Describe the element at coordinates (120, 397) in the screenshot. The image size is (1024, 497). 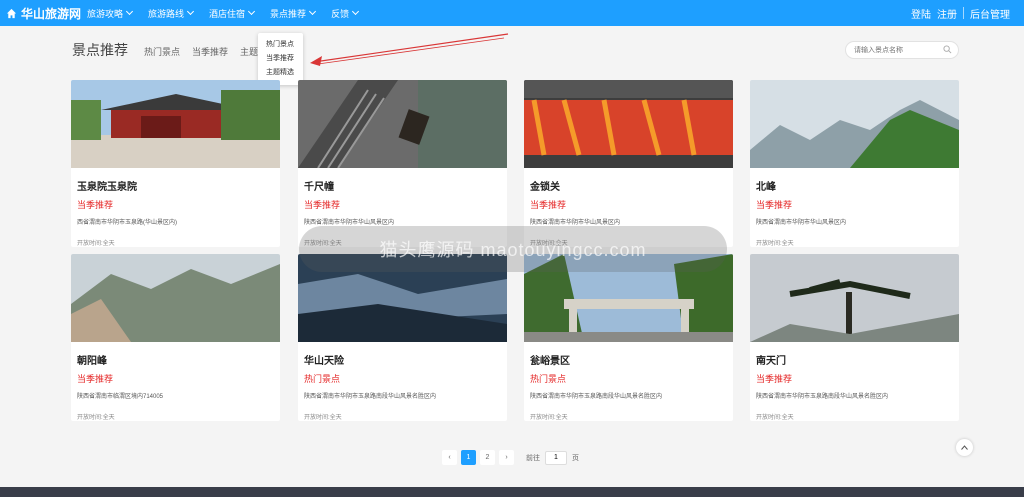
I see `attraction-address: 陕西省渭南市临渭区境内714005` at that location.